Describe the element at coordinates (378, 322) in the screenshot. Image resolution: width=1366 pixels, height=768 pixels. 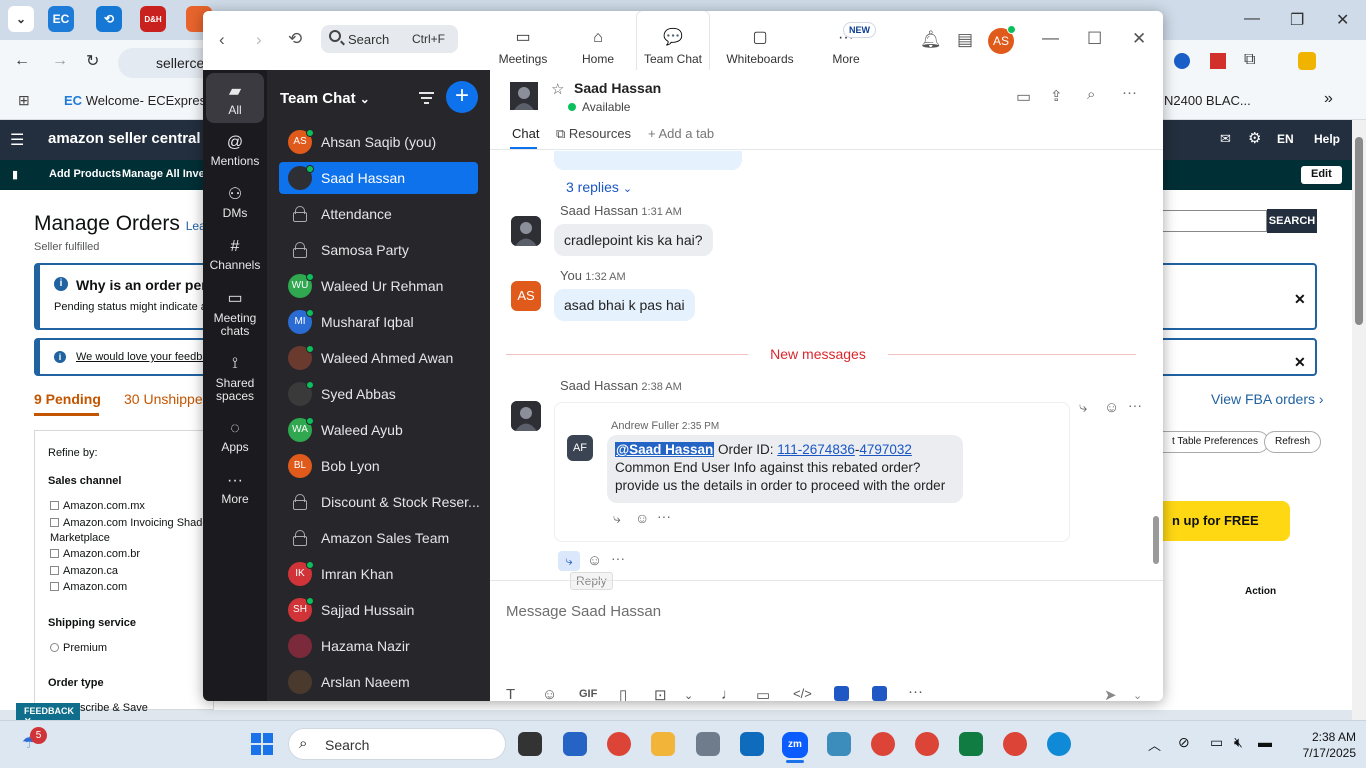
I see `chat-list-item: MI Musharaf Iqbal` at that location.